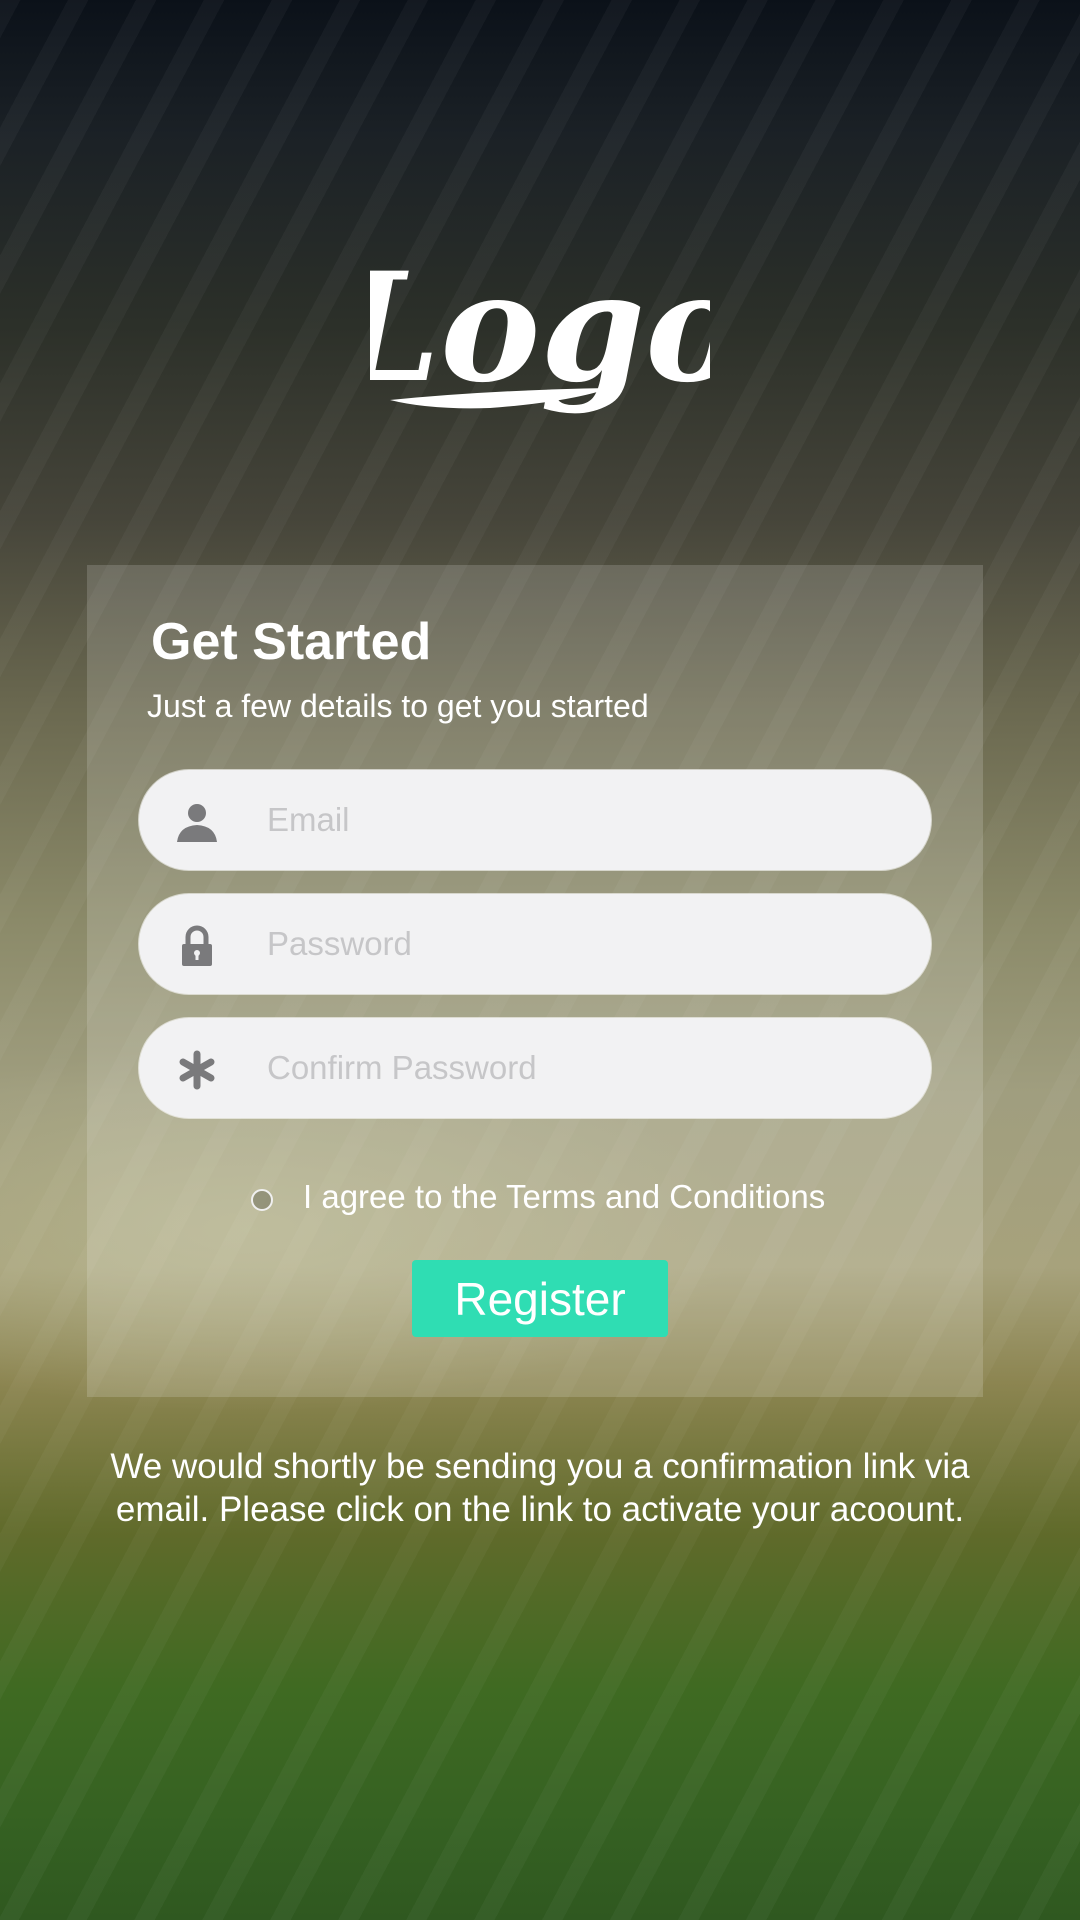 The width and height of the screenshot is (1080, 1920). I want to click on page-subtitle: Just a few details to get you started, so click(398, 706).